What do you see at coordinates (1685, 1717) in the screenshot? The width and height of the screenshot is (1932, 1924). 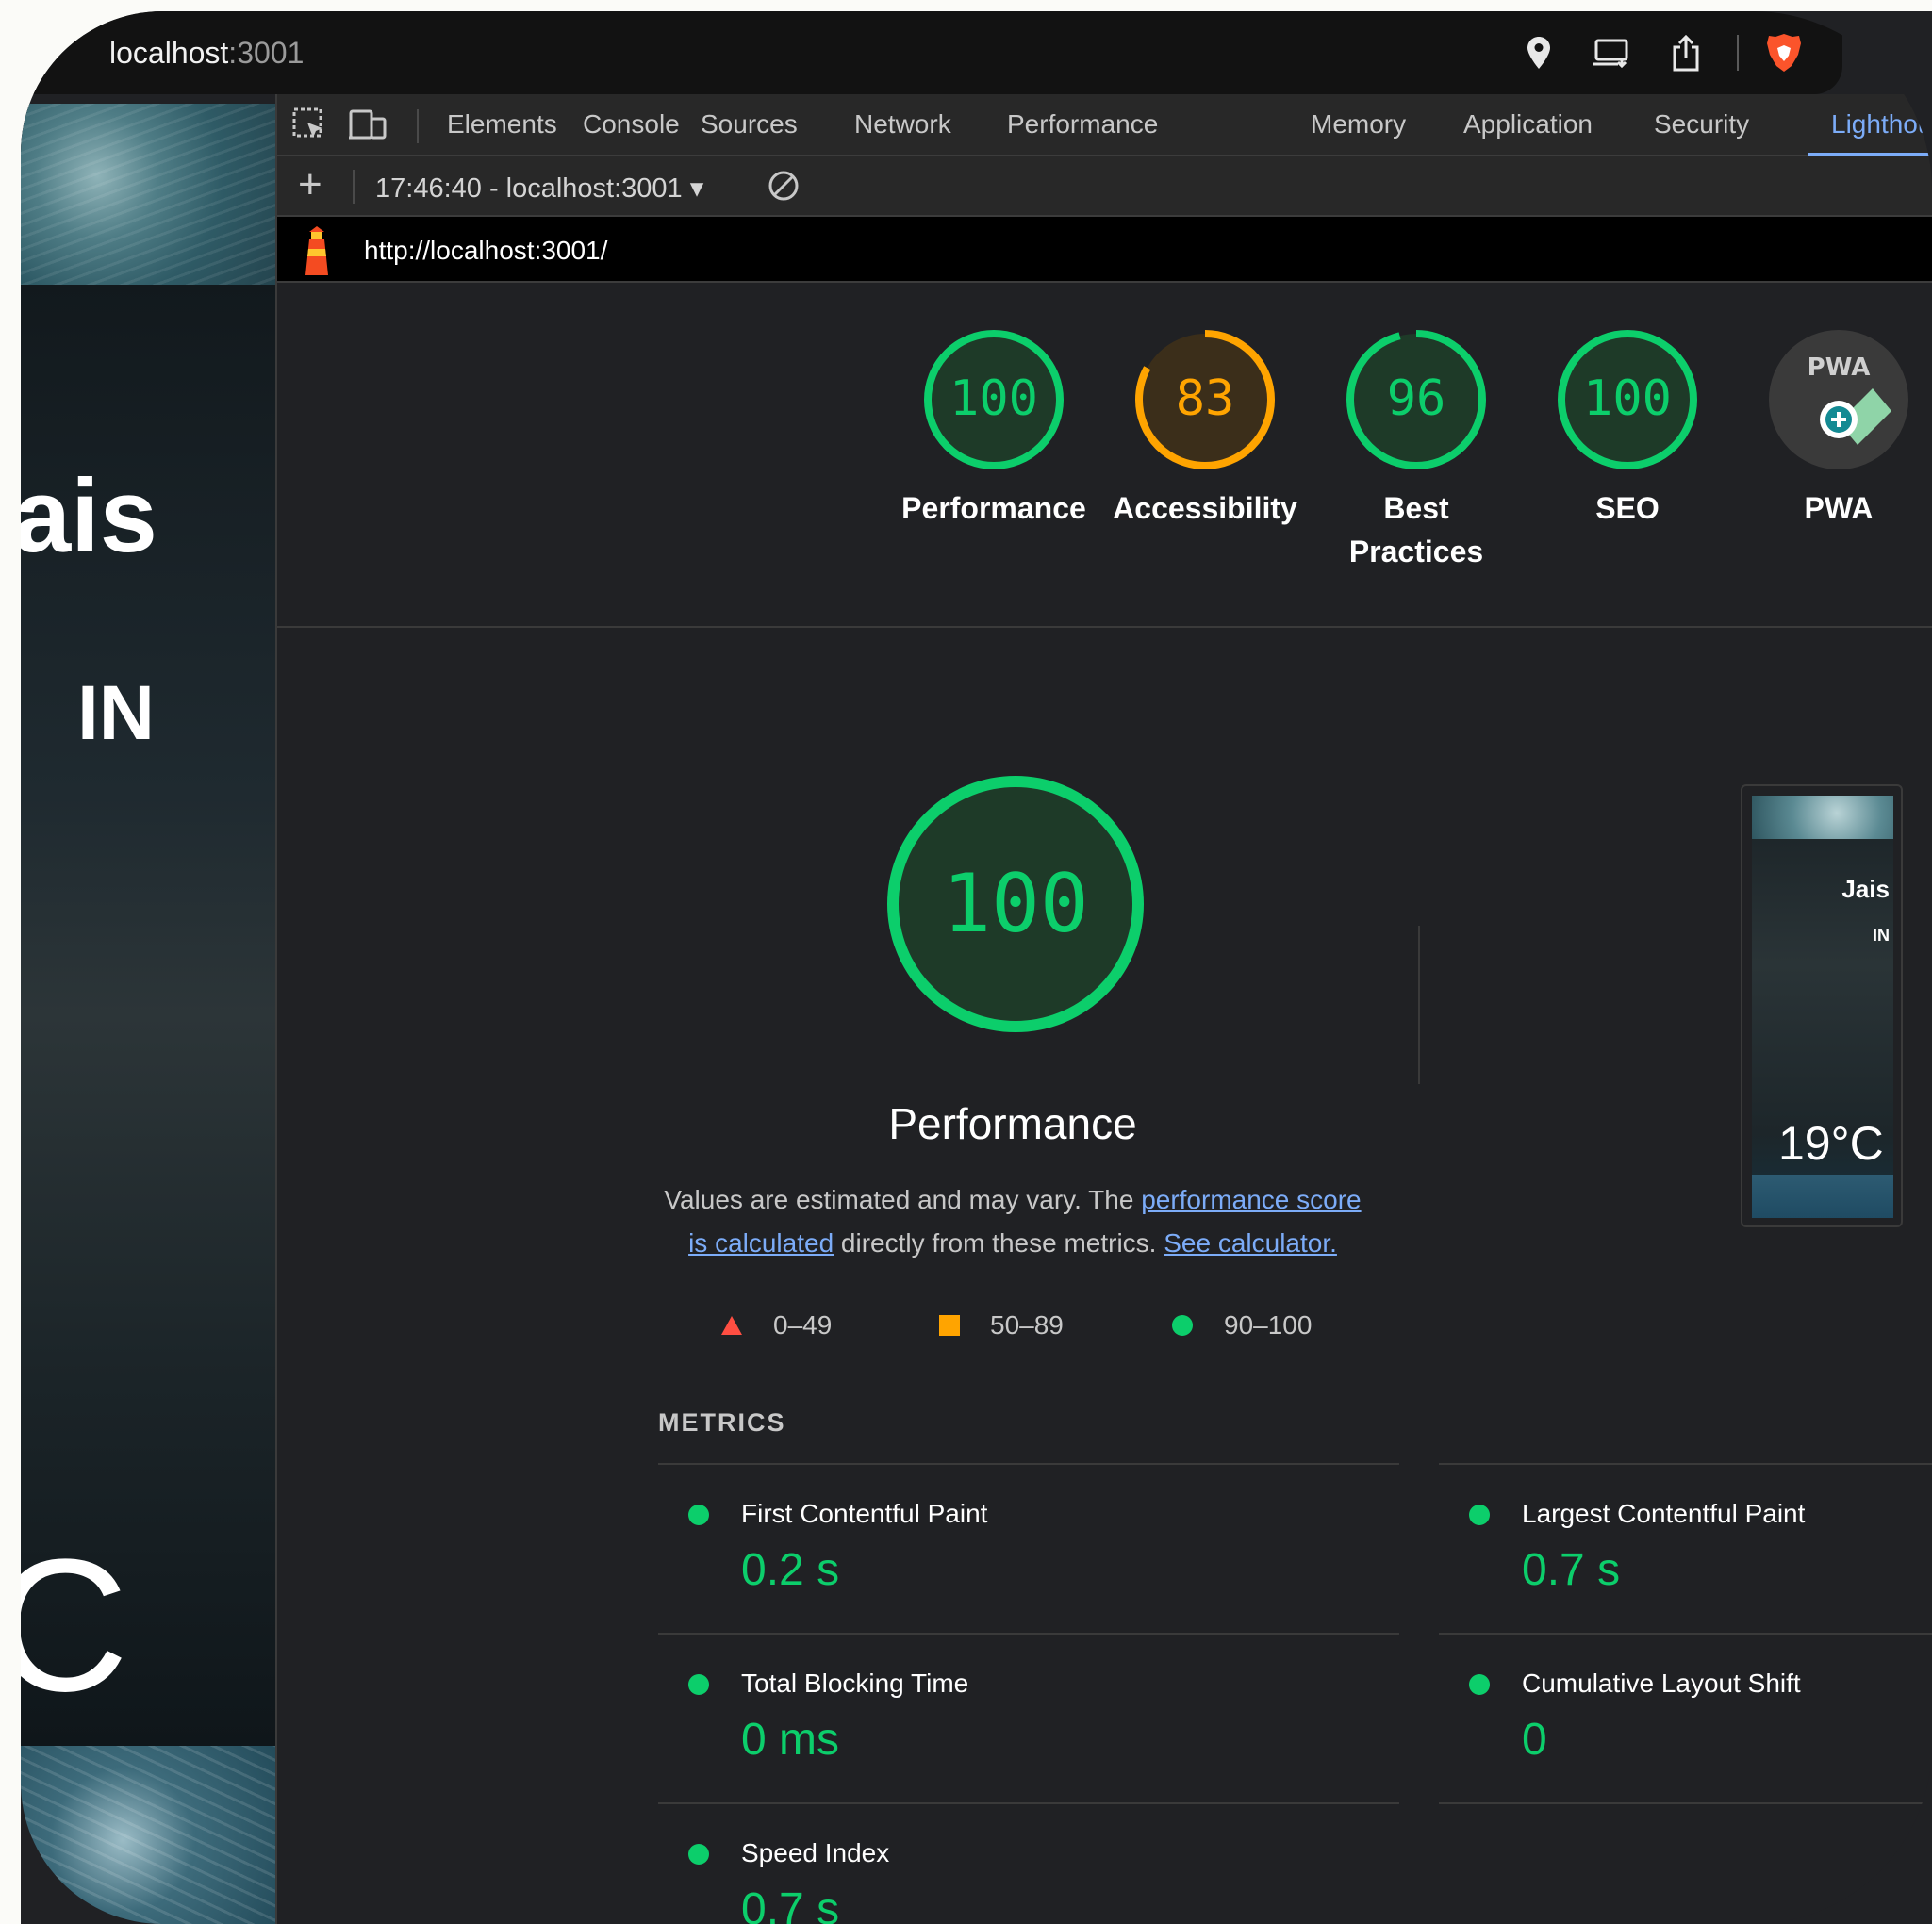 I see `metric-cls: Cumulative Layout Shift 0` at bounding box center [1685, 1717].